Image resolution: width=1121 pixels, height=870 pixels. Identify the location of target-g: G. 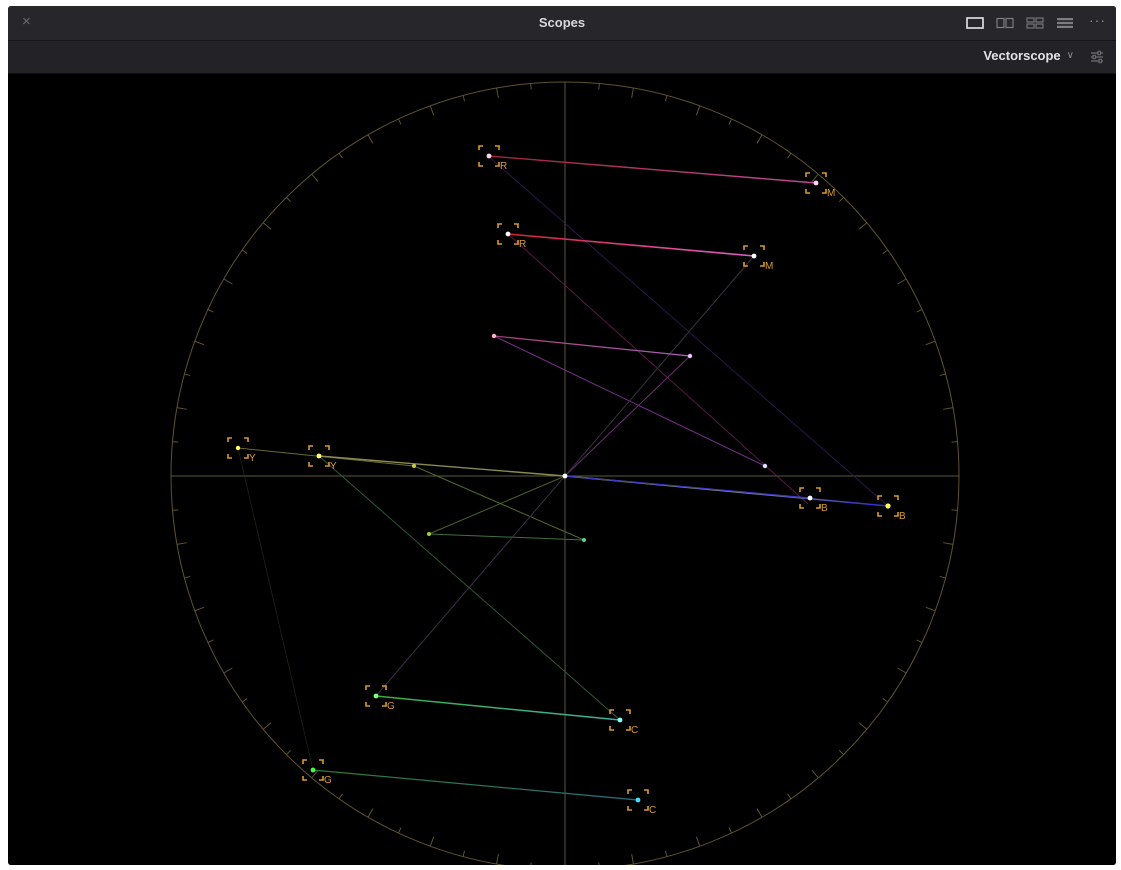
(380, 698).